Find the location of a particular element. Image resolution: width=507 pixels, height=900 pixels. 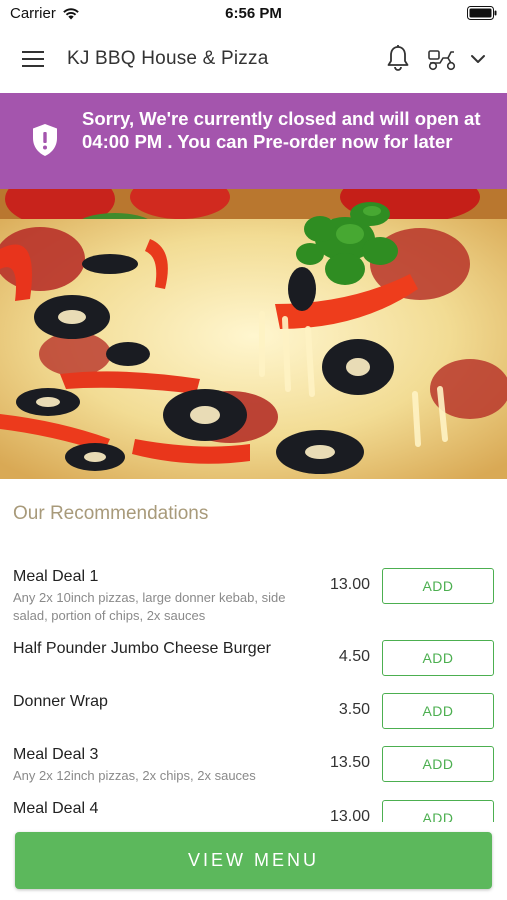

battery-icon is located at coordinates (482, 13).